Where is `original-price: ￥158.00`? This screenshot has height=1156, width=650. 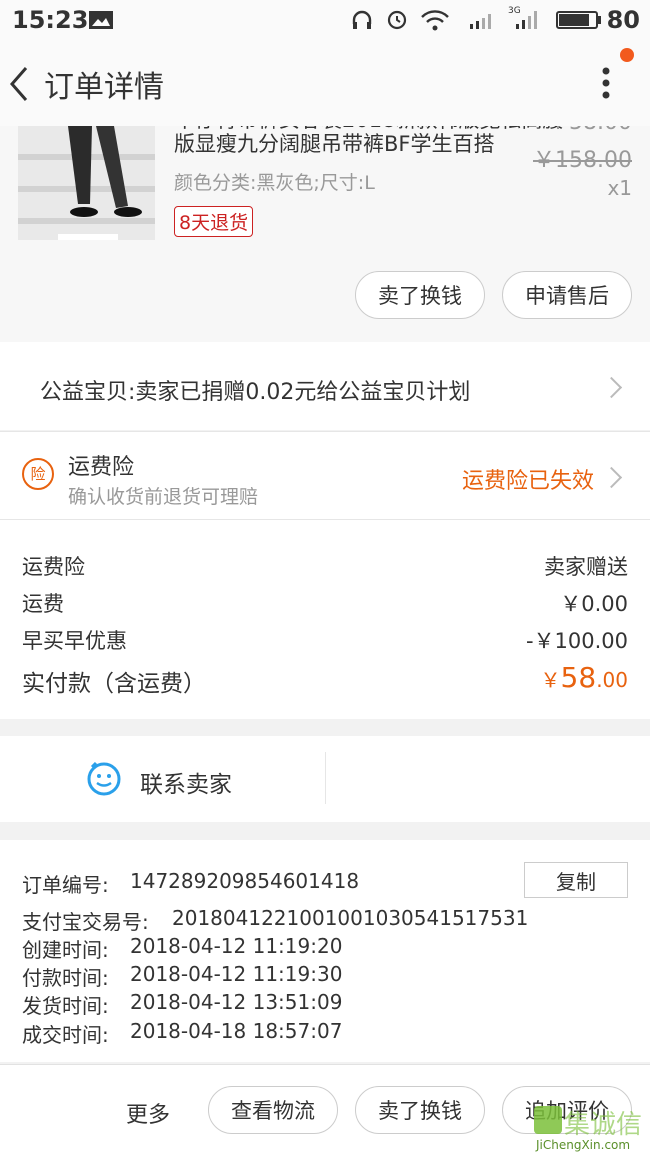
original-price: ￥158.00 is located at coordinates (582, 160).